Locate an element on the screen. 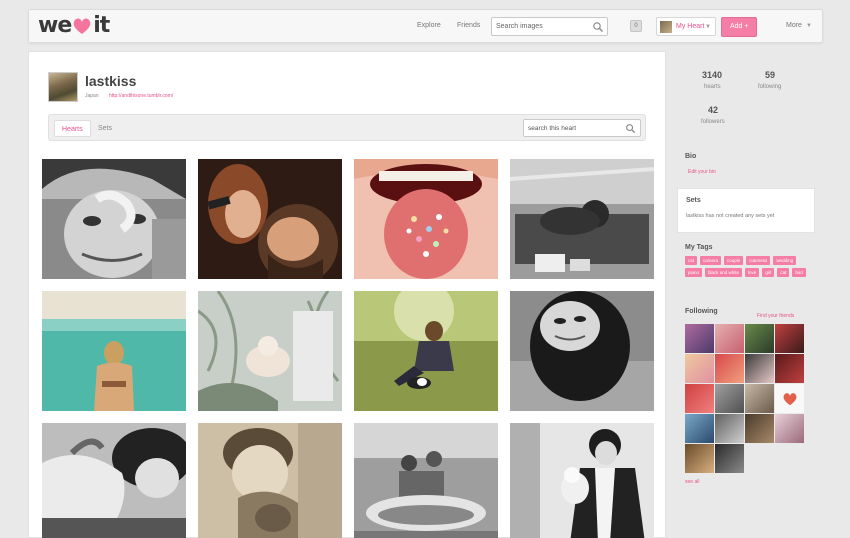 Image resolution: width=850 pixels, height=538 pixels. tag: love is located at coordinates (752, 272).